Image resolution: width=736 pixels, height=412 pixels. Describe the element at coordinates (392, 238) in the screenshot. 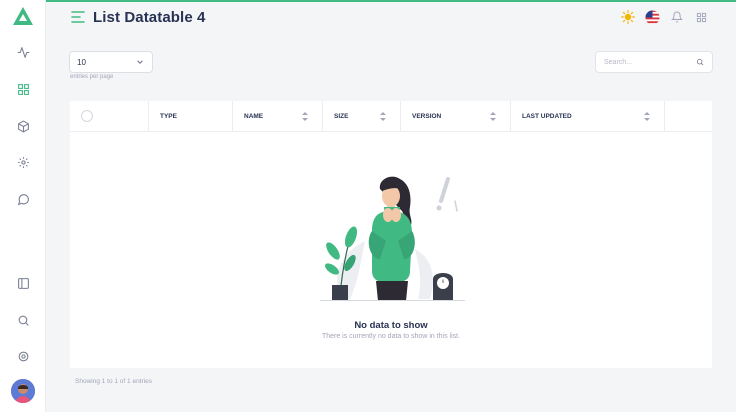

I see `empty-state-illustration` at that location.